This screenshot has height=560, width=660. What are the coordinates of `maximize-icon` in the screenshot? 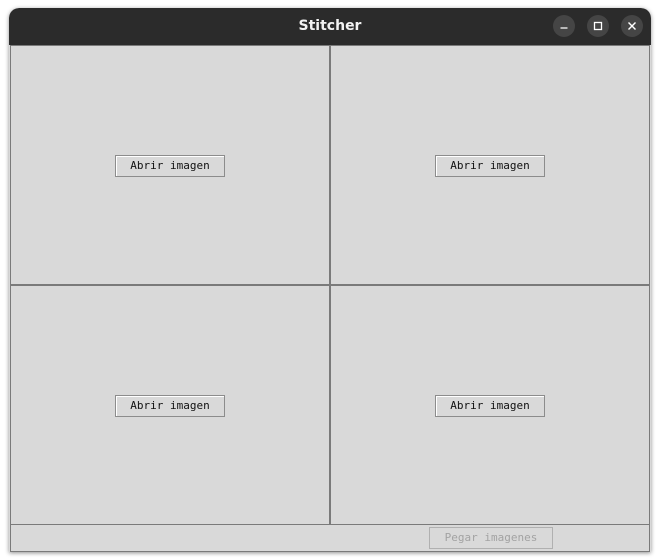 It's located at (598, 26).